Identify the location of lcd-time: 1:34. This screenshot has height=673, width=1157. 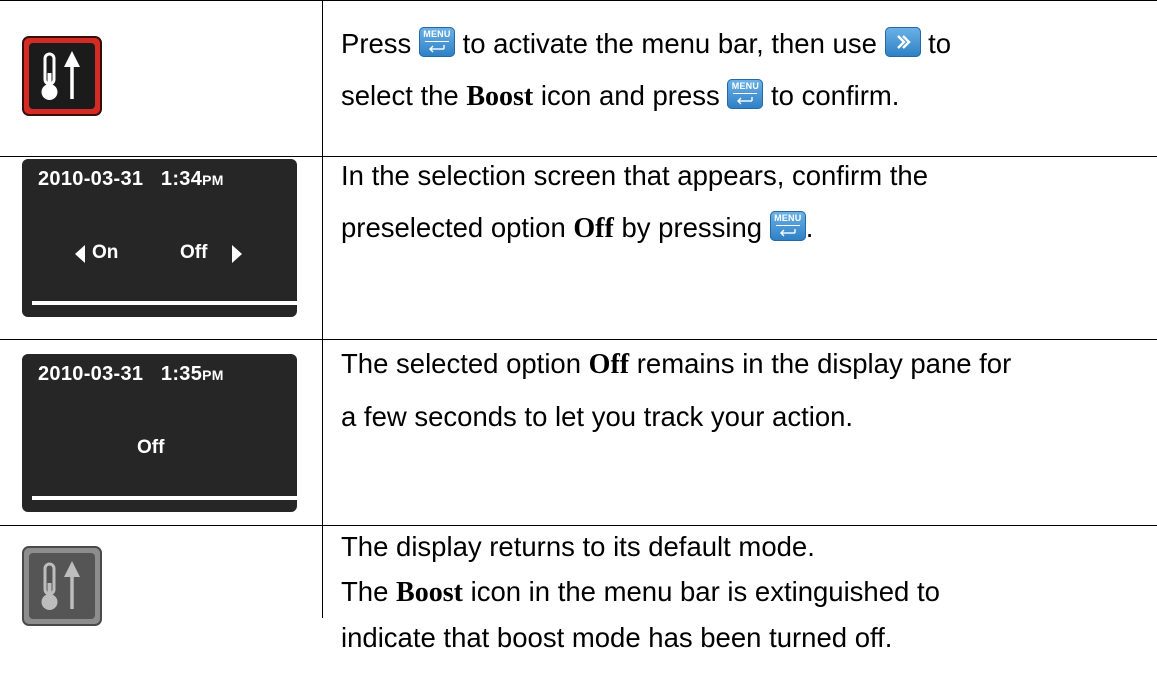
(181, 179).